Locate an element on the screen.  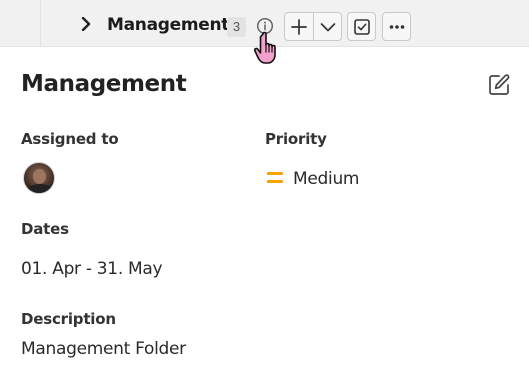
description-label: Description is located at coordinates (68, 319).